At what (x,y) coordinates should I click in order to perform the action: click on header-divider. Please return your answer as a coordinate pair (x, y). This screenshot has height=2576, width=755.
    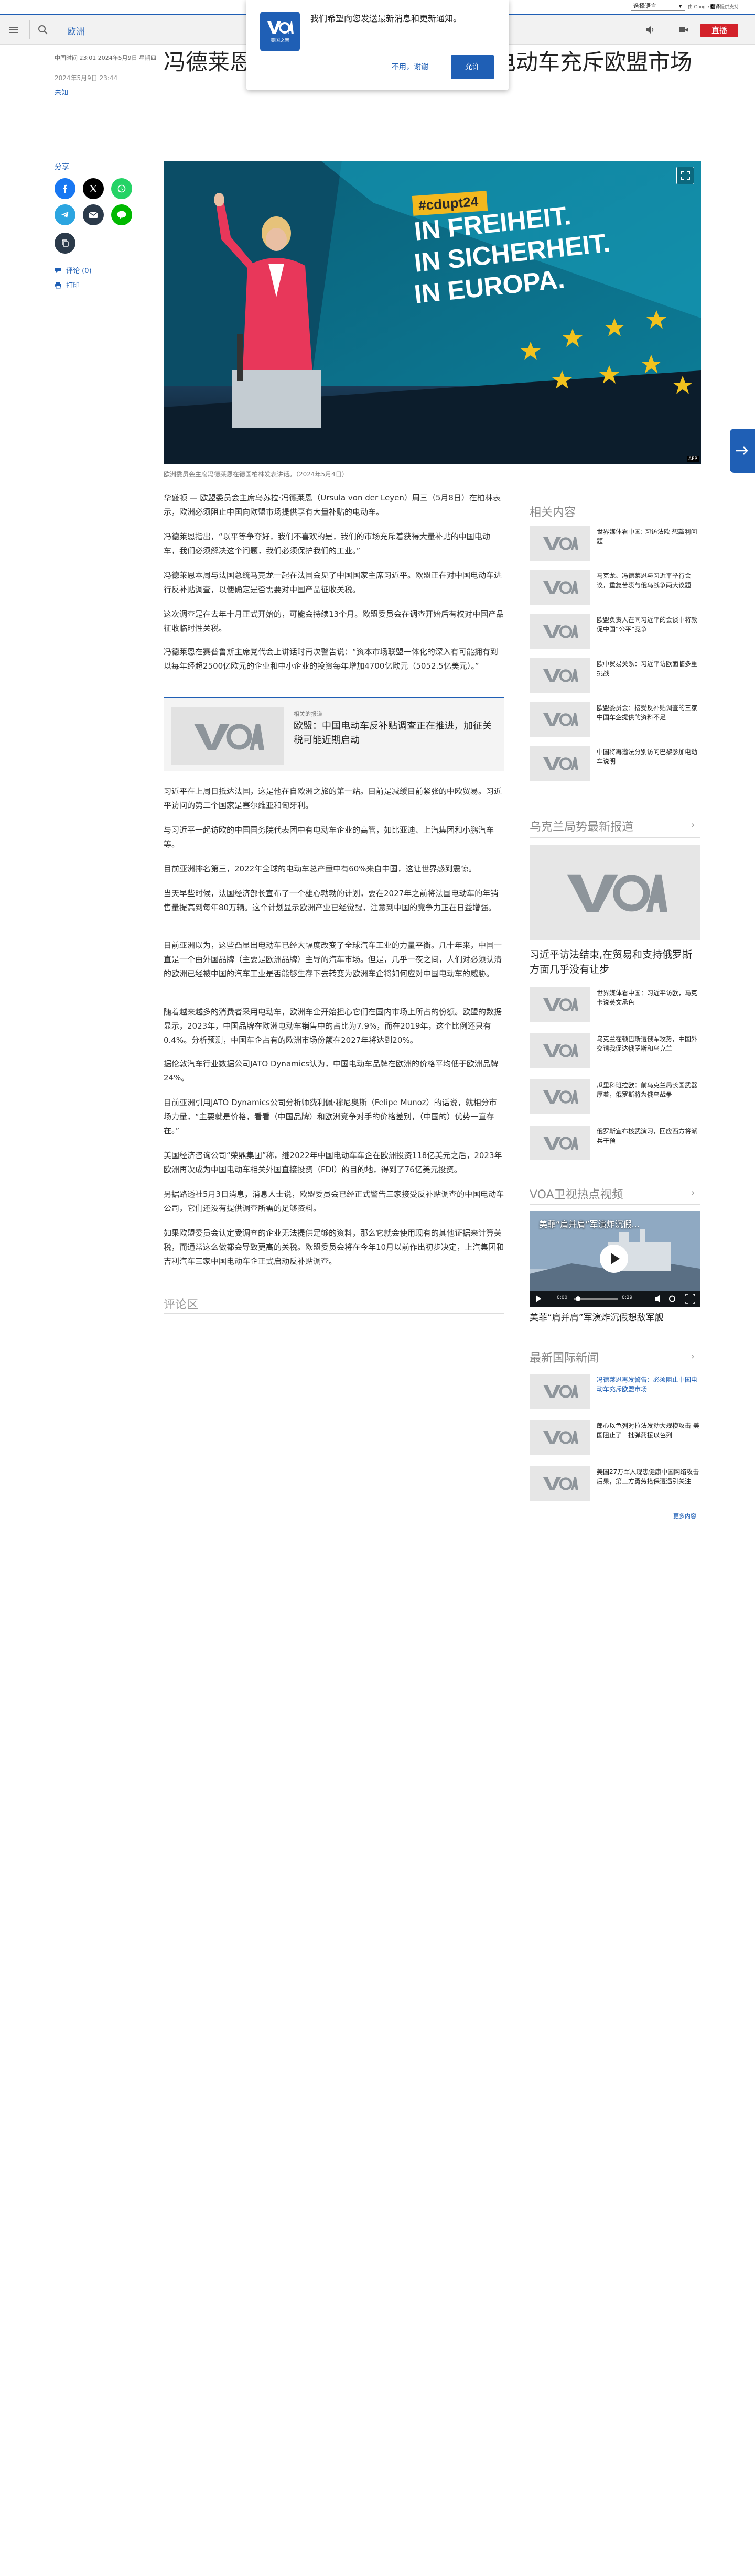
    Looking at the image, I should click on (29, 30).